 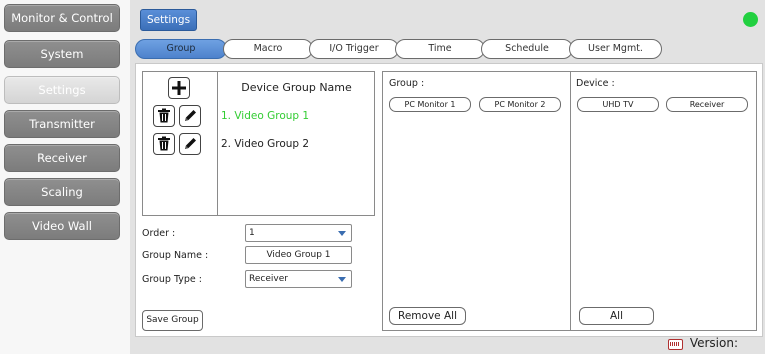 I want to click on group-section-title: Group :, so click(x=407, y=83).